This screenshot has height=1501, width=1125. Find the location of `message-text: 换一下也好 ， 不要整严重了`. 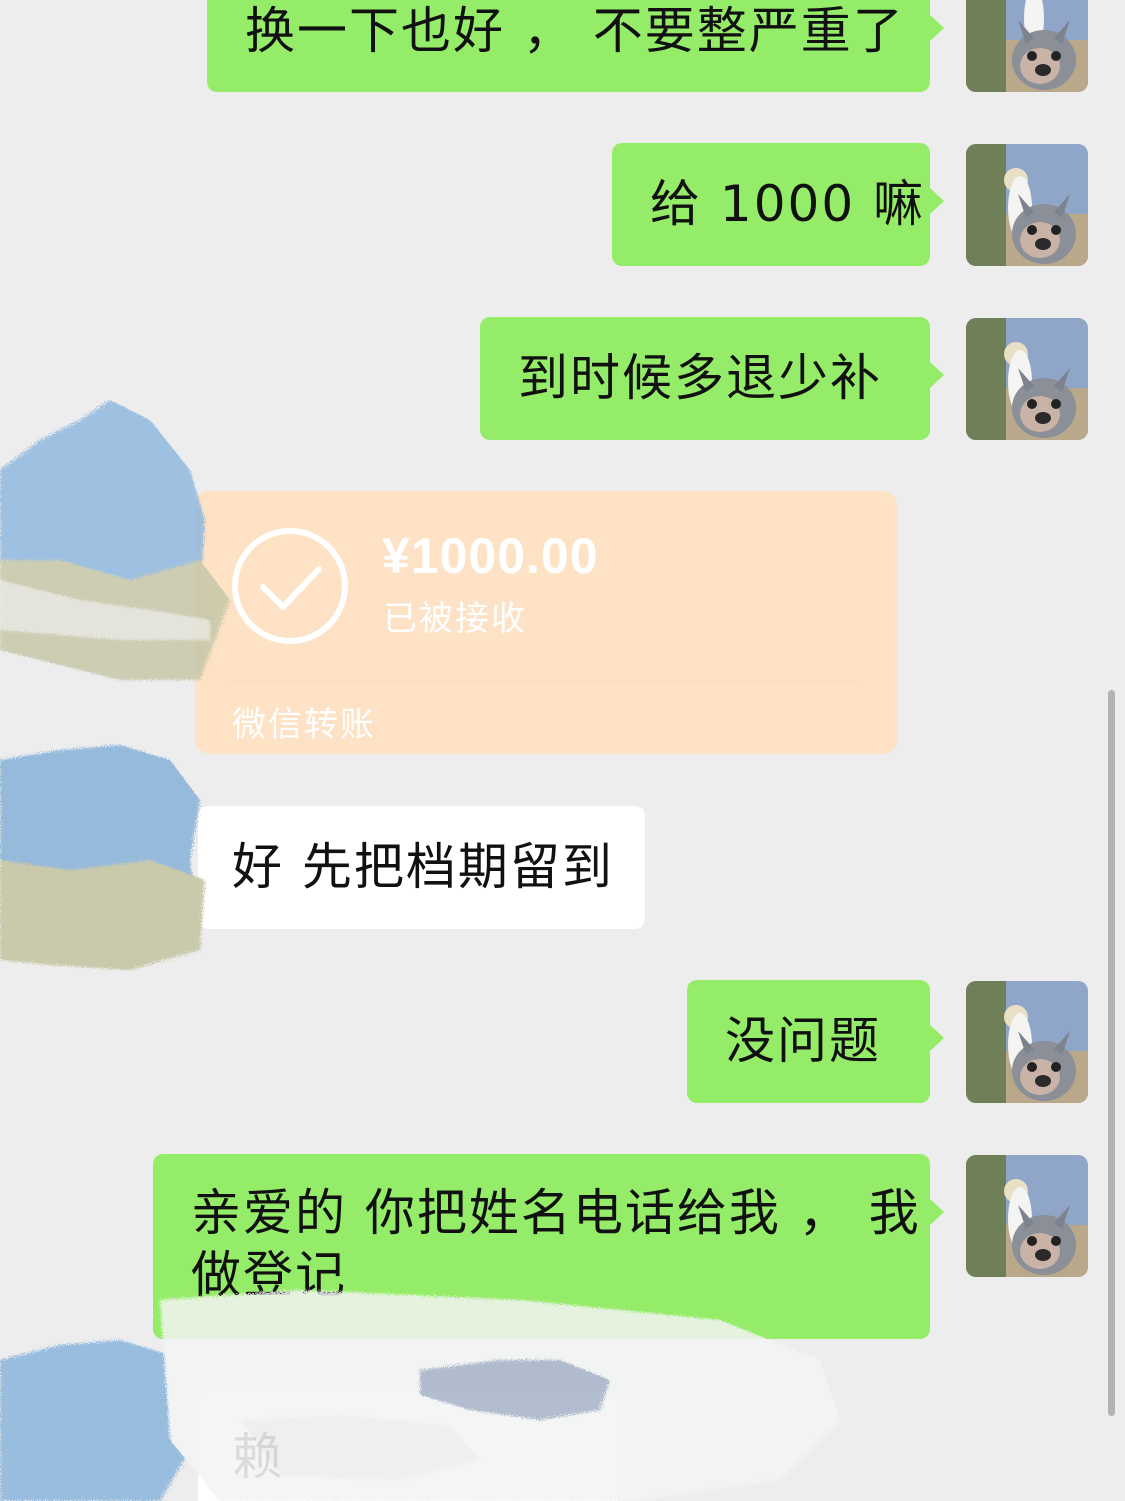

message-text: 换一下也好 ， 不要整严重了 is located at coordinates (575, 31).